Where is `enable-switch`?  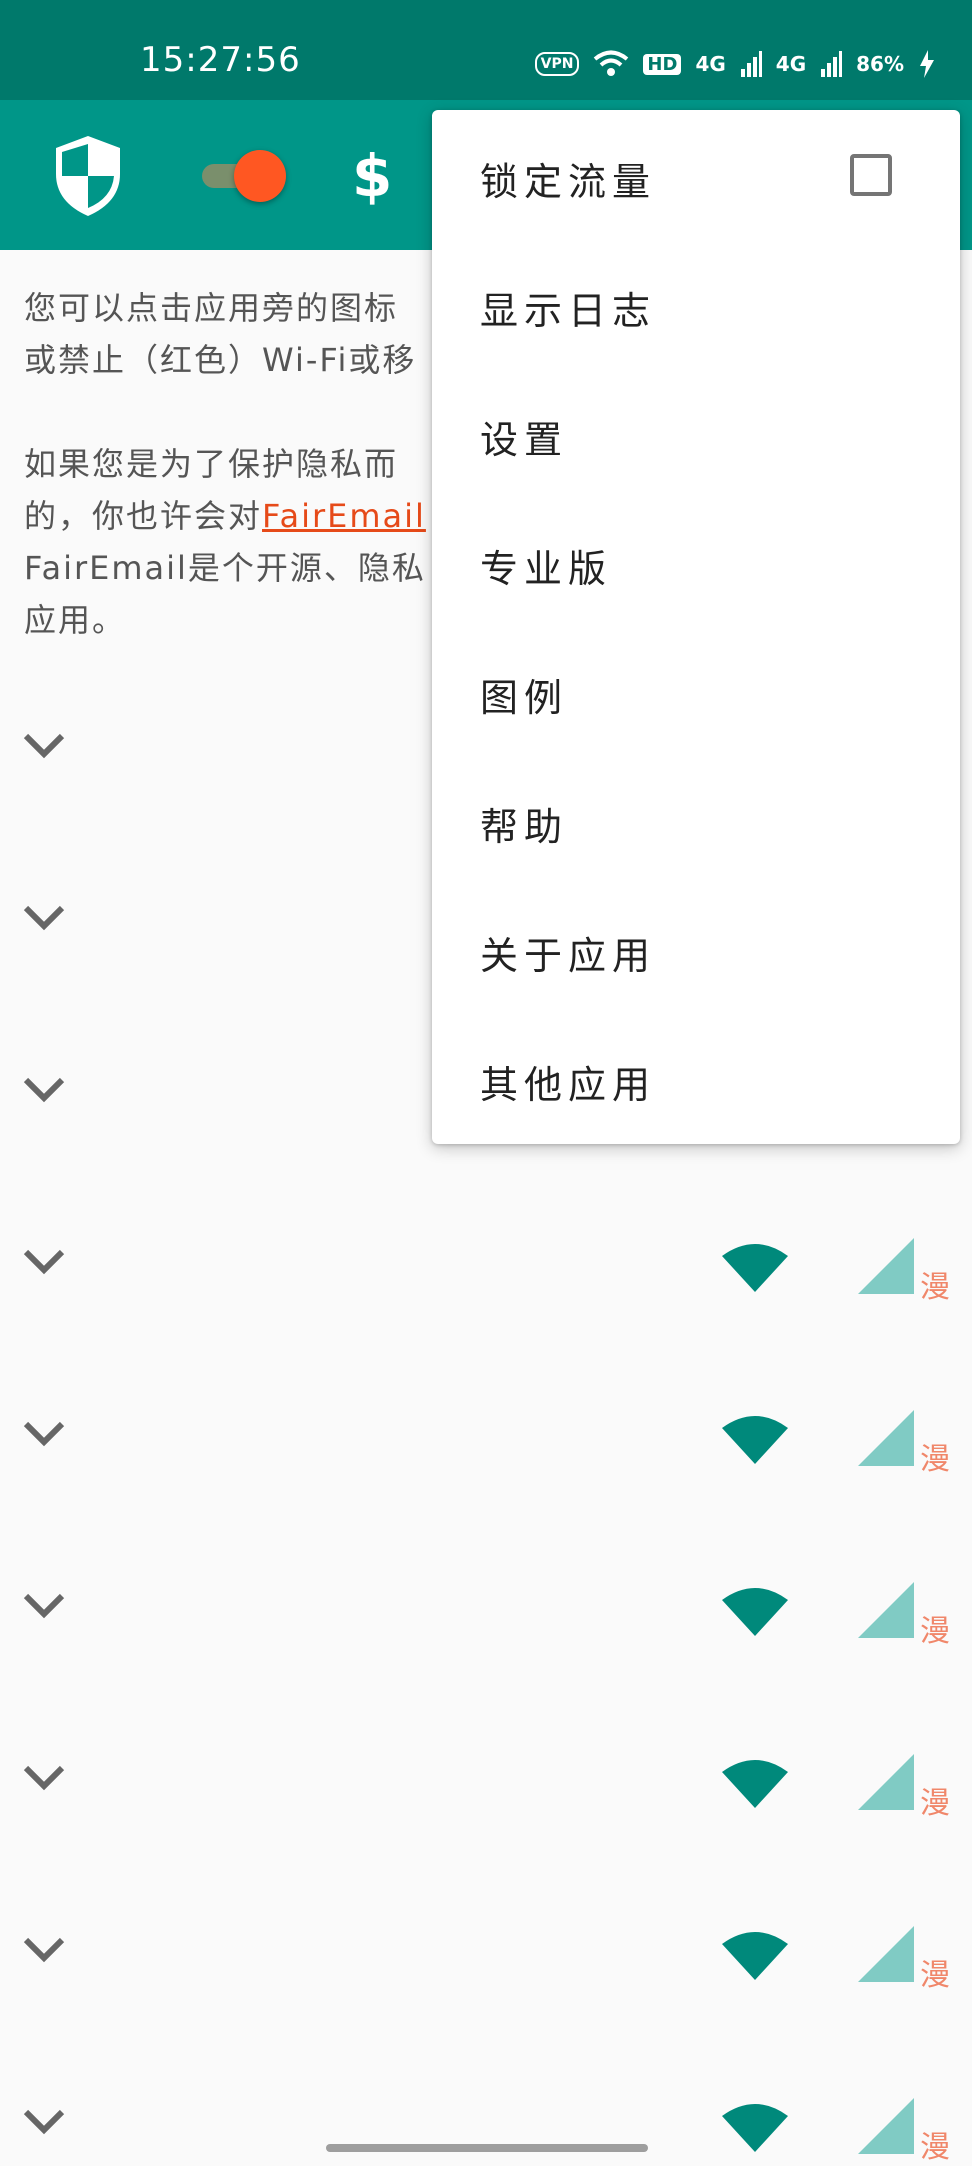 enable-switch is located at coordinates (247, 176).